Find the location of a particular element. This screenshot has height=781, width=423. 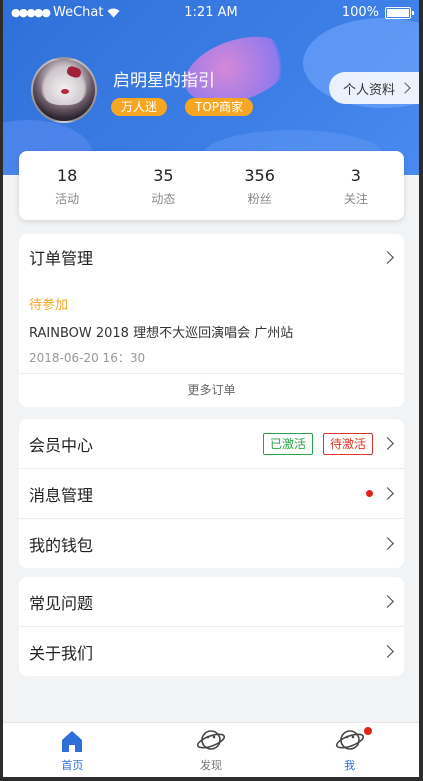

stat-activities: 18 活动 is located at coordinates (67, 185).